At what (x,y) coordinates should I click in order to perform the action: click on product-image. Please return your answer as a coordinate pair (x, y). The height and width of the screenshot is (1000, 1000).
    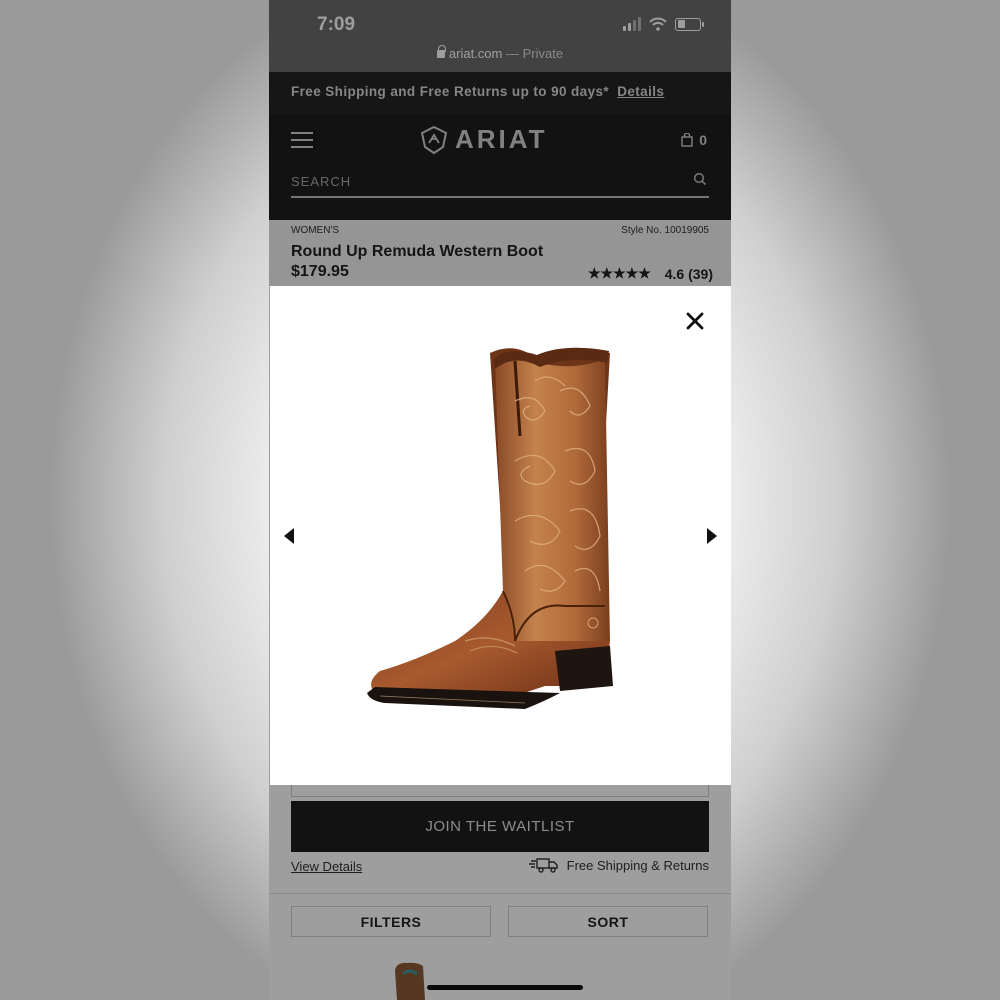
    Looking at the image, I should click on (490, 528).